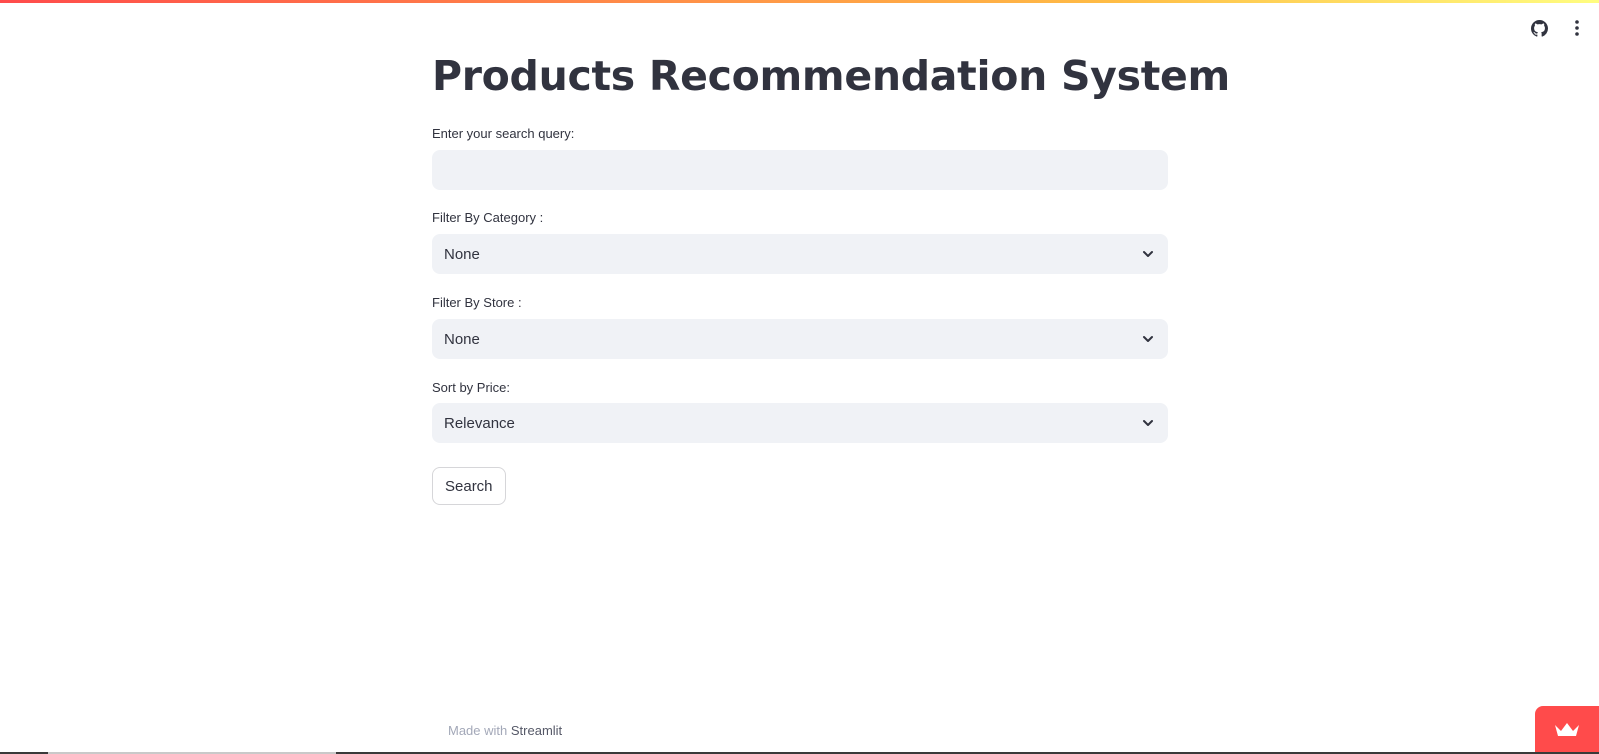  Describe the element at coordinates (1558, 28) in the screenshot. I see `top-right-toolbar` at that location.